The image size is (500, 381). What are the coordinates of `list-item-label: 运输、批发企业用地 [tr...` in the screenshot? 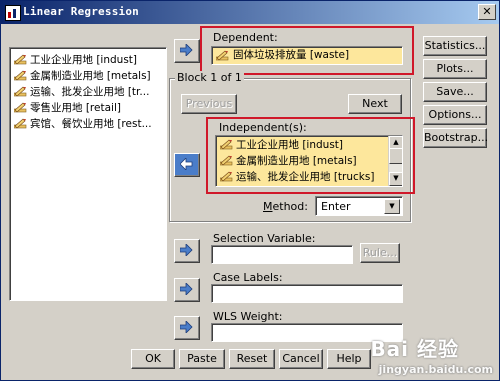 It's located at (90, 92).